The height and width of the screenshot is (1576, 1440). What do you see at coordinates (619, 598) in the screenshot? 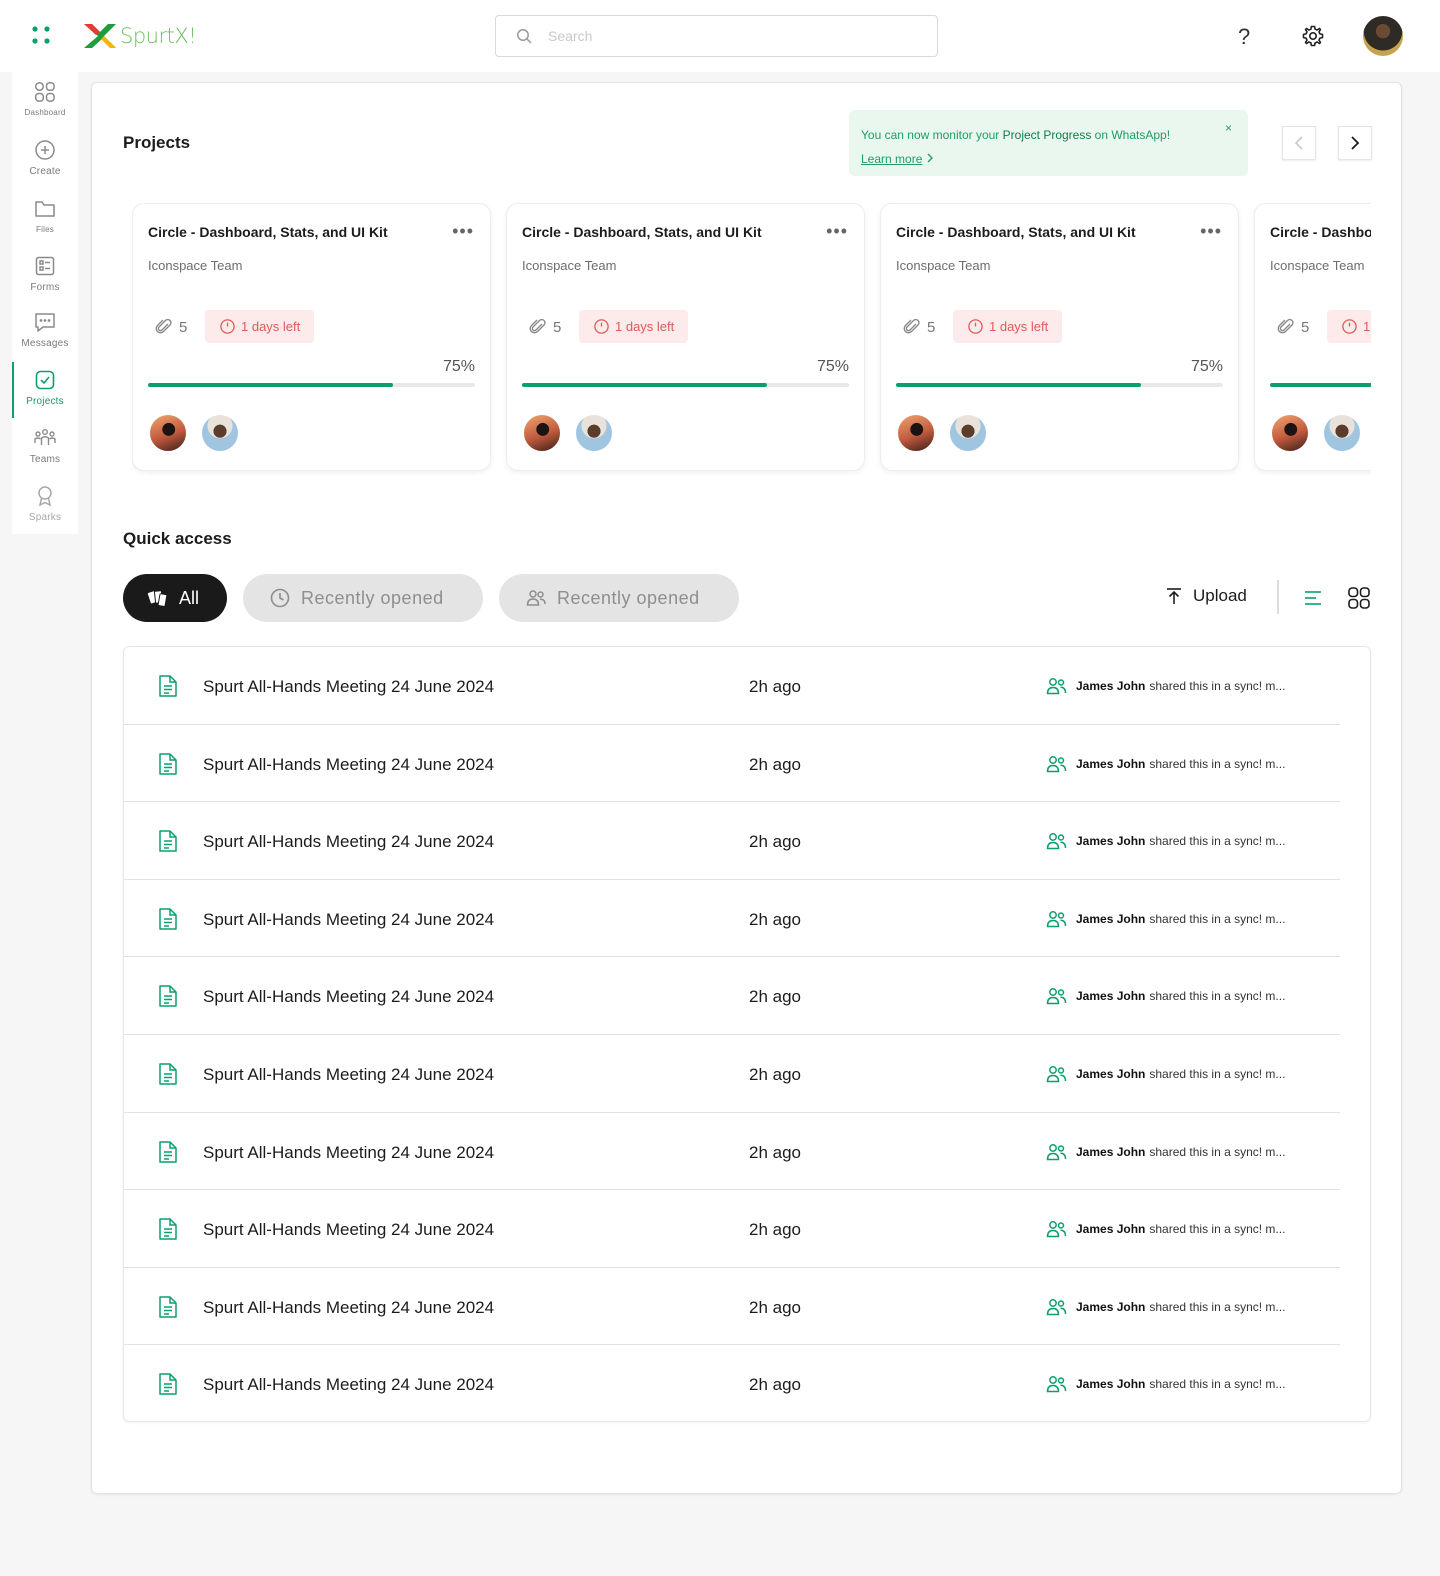
I see `filter-shared-recently-opened-pill: Recently opened` at bounding box center [619, 598].